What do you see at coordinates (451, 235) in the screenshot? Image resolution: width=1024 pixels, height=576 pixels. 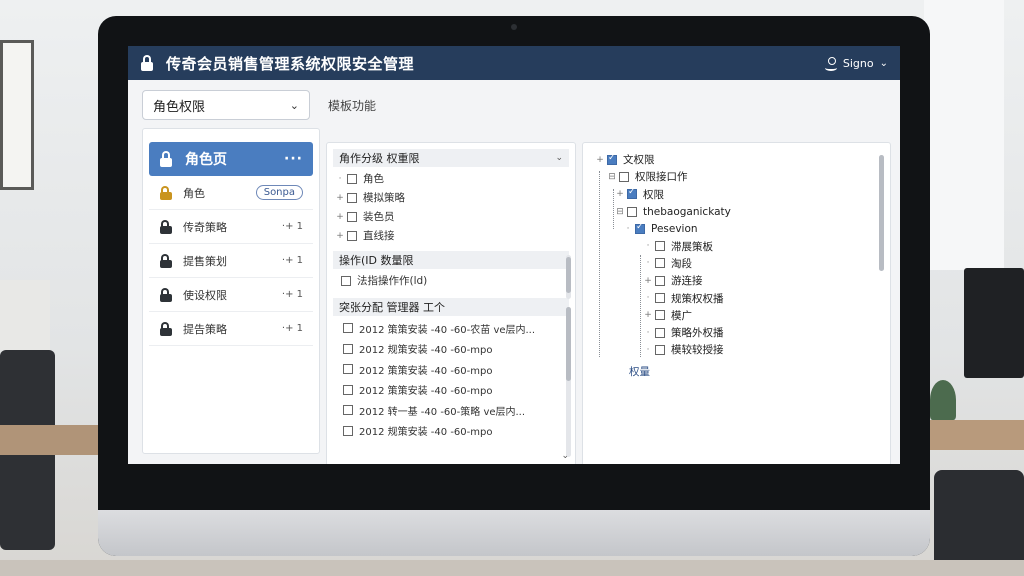 I see `tree-row: + 直线接` at bounding box center [451, 235].